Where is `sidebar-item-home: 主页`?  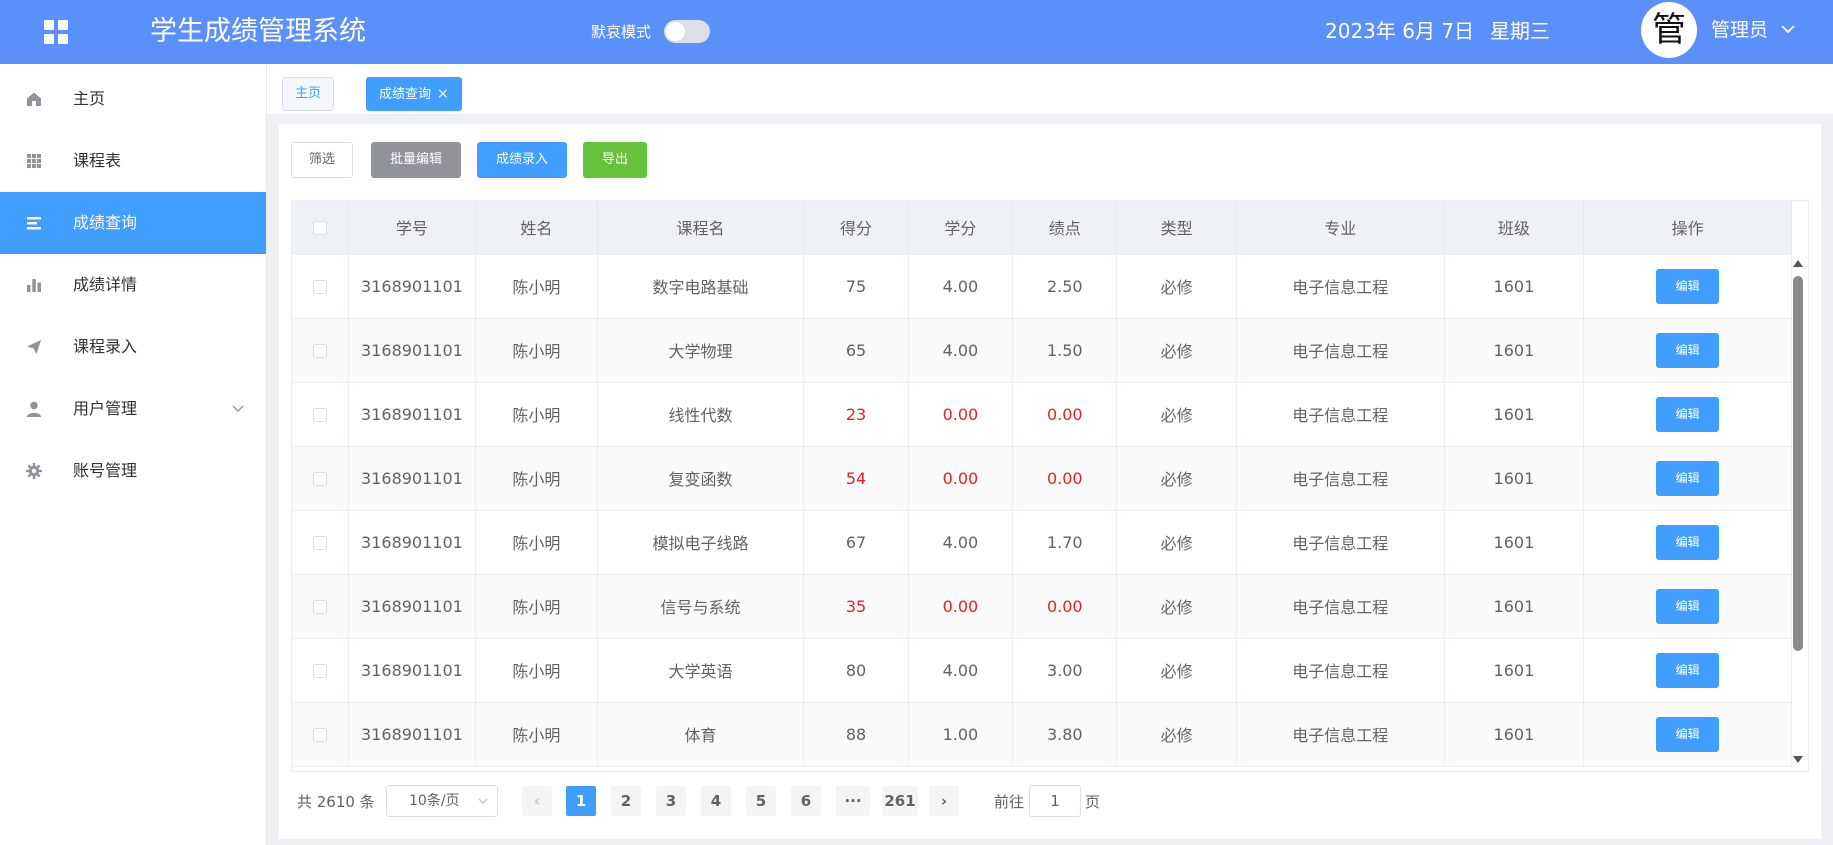 sidebar-item-home: 主页 is located at coordinates (133, 99).